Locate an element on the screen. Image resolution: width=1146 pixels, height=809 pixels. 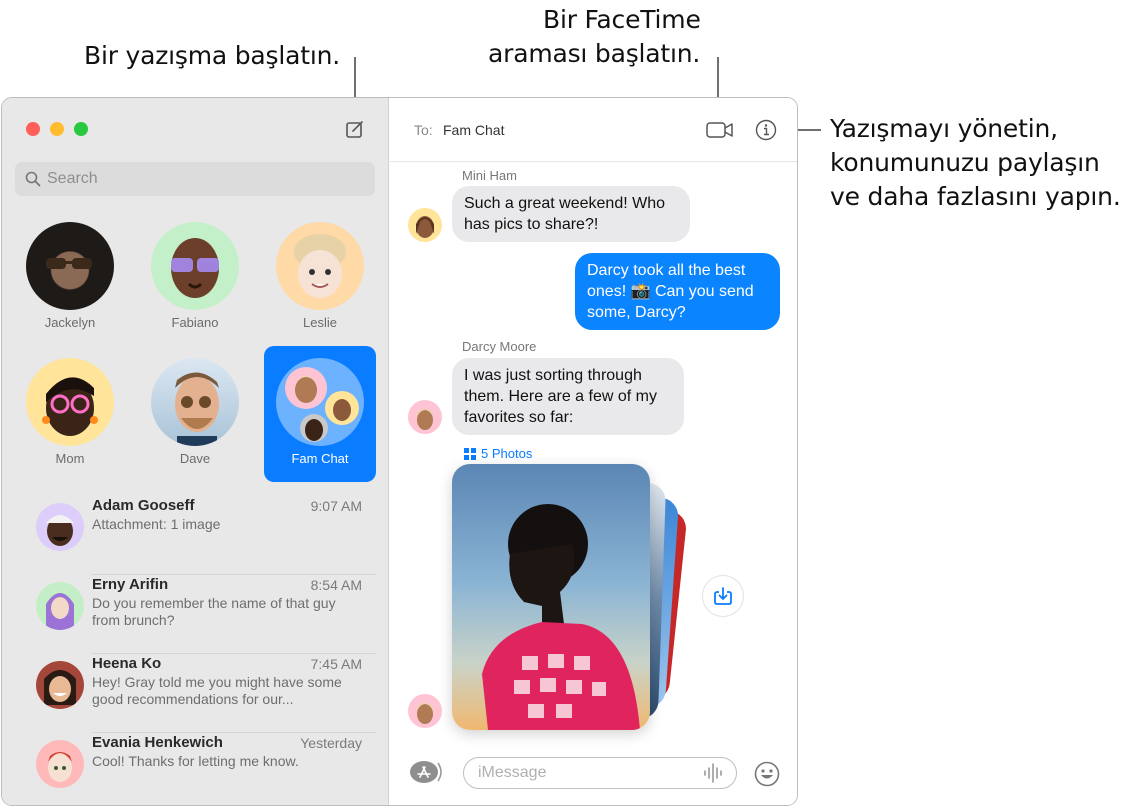
photo-stack is located at coordinates (570, 597).